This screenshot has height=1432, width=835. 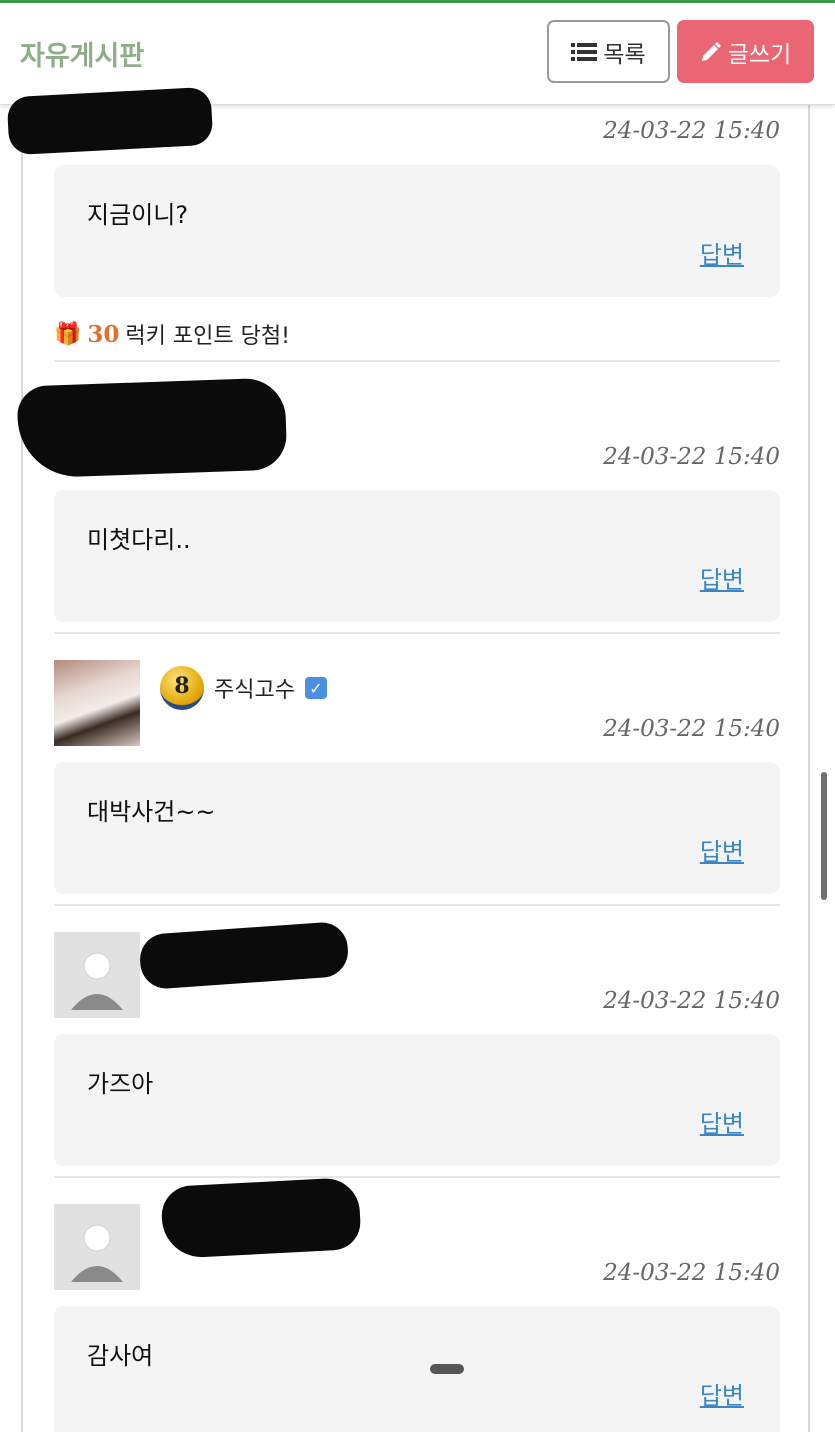 I want to click on comment-bubble: 감사여 답변, so click(x=417, y=1369).